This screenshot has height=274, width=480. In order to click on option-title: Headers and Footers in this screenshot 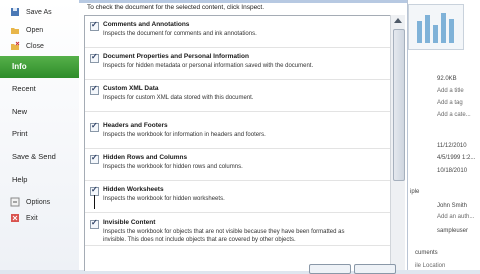, I will do `click(135, 125)`.